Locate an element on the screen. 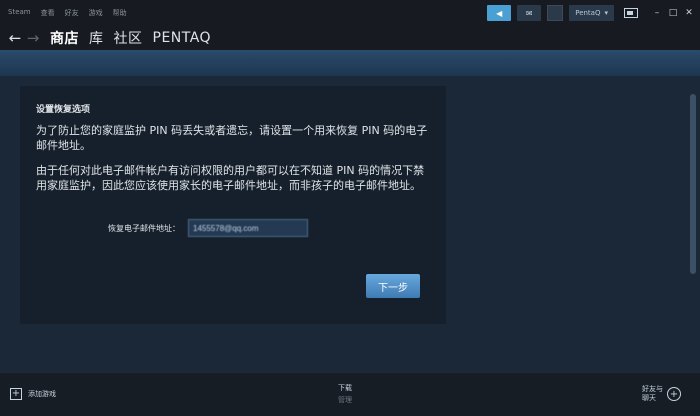  manage-label: 管理 is located at coordinates (345, 400).